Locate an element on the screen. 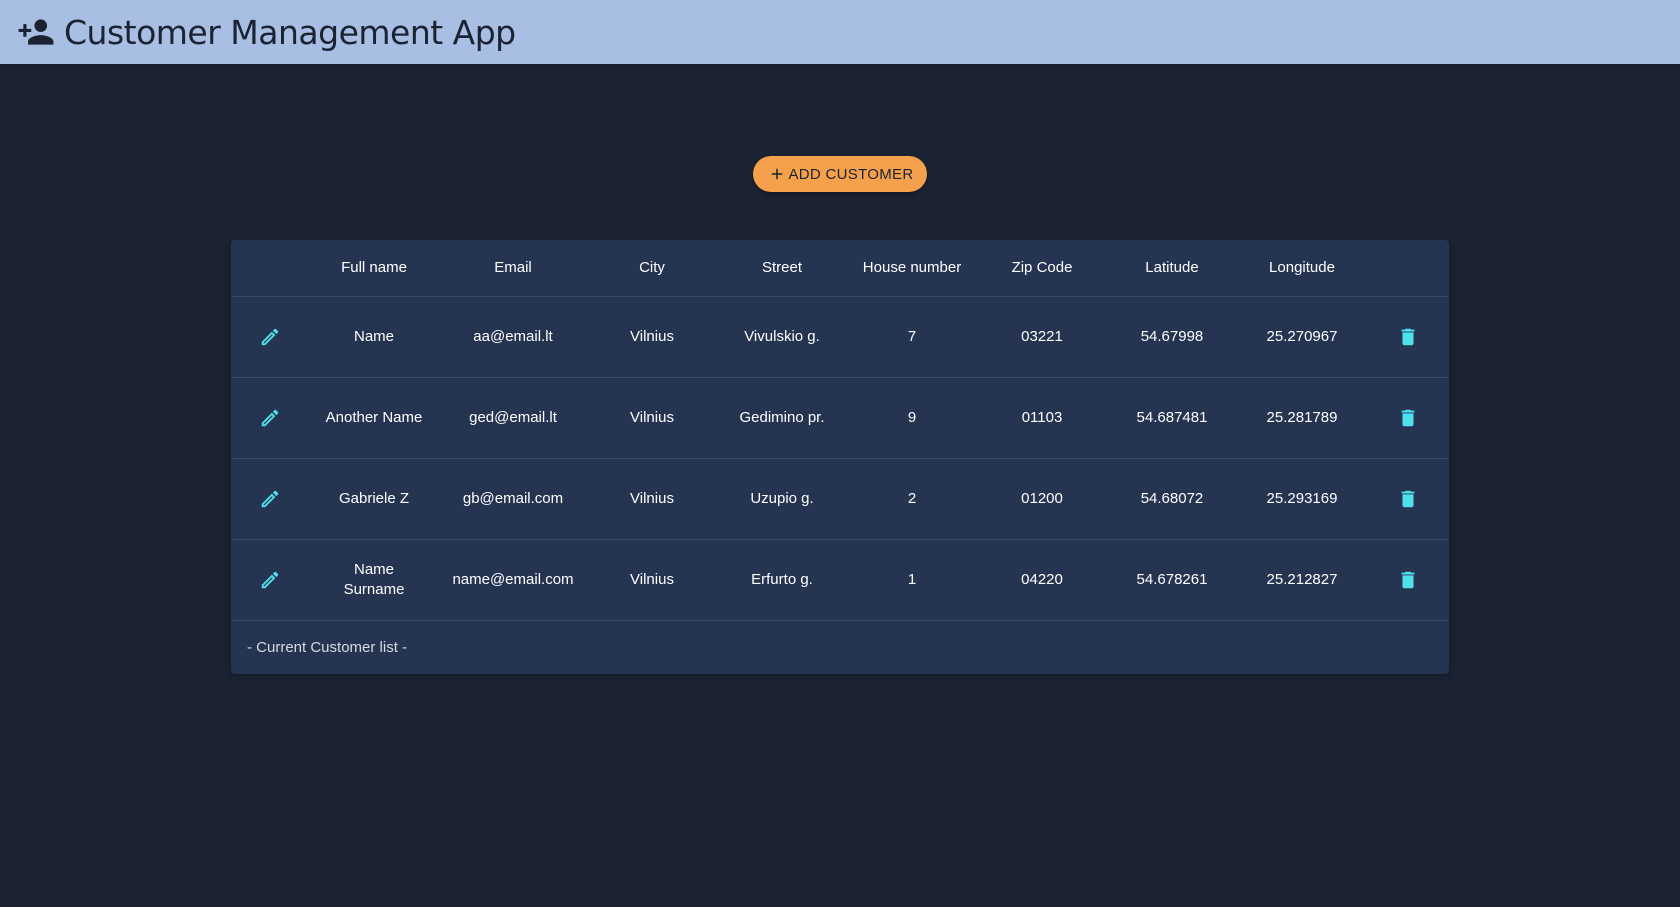 Image resolution: width=1680 pixels, height=907 pixels. app-title: Customer Management App is located at coordinates (290, 32).